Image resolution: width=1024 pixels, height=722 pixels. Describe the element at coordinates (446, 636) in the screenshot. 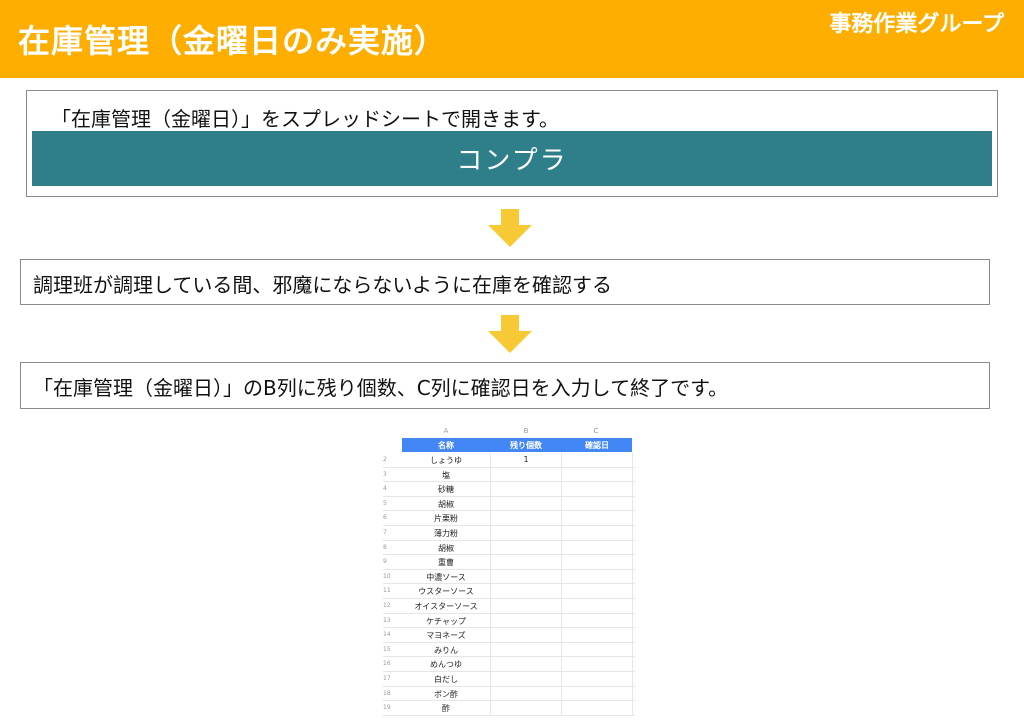

I see `cell-item-name: マヨネーズ` at that location.